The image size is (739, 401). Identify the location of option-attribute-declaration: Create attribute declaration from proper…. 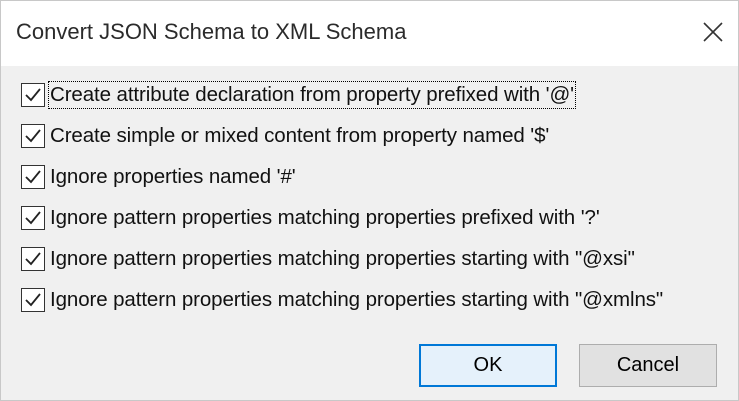
(376, 95).